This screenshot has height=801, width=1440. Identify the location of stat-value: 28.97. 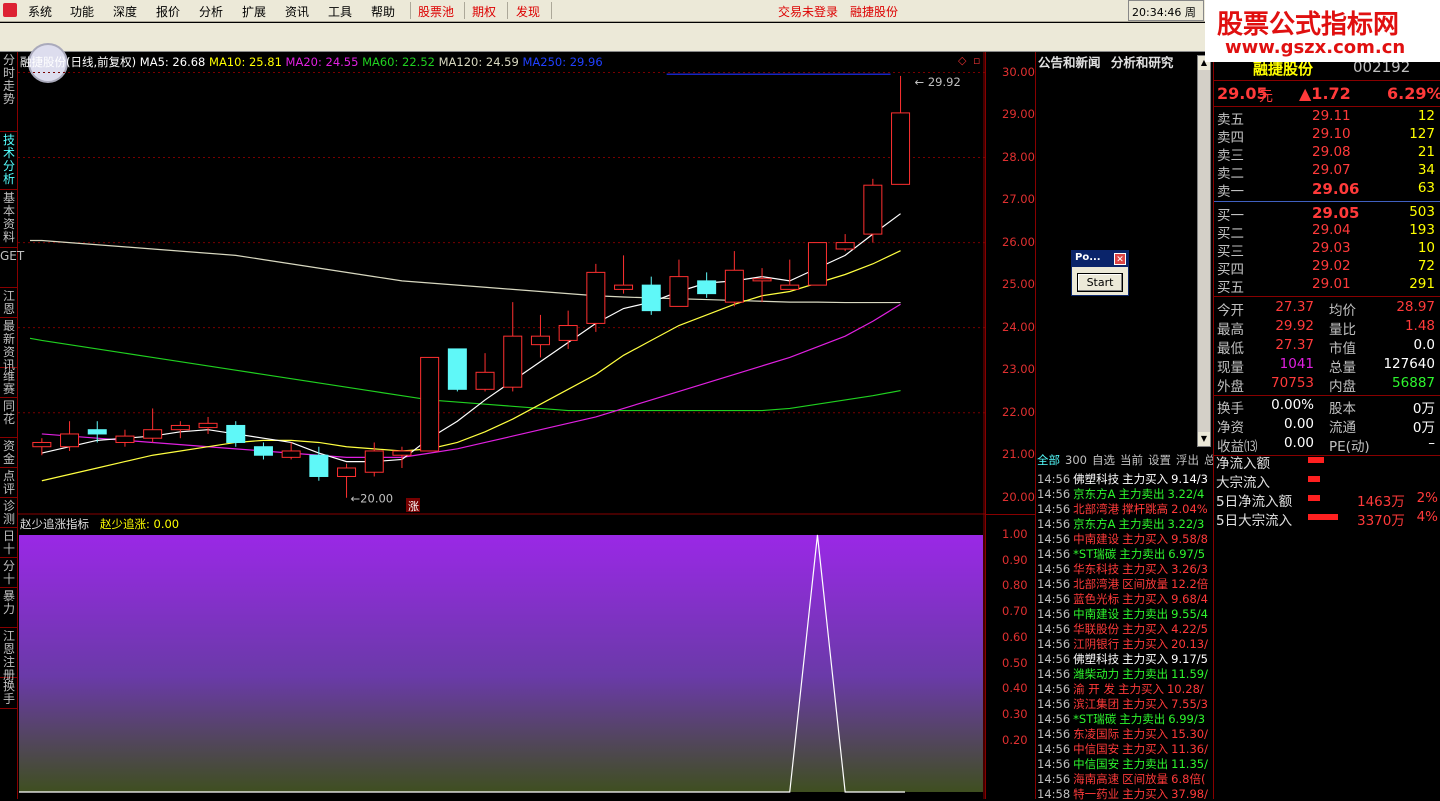
(1415, 307).